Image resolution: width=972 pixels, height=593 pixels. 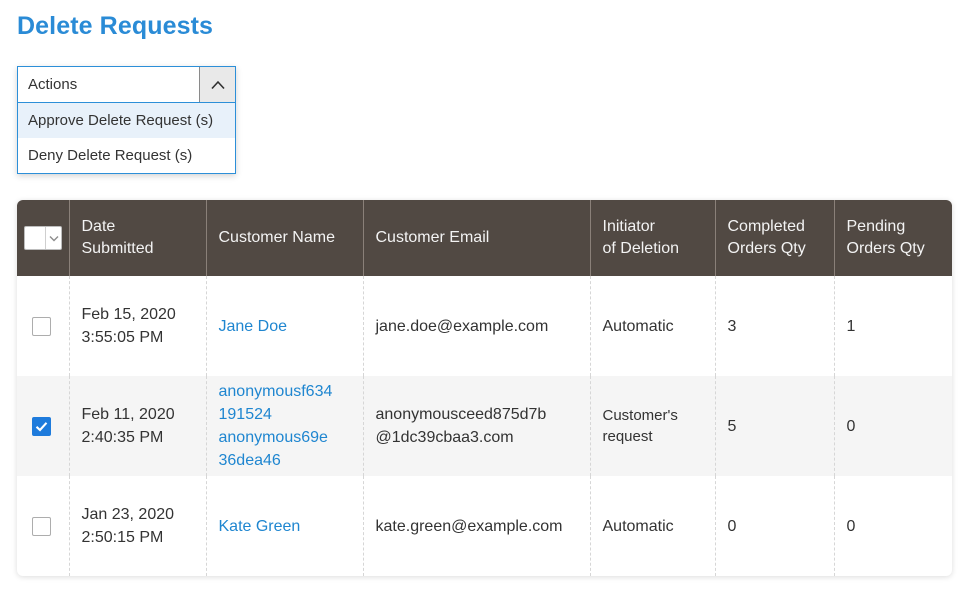 I want to click on date-value: Feb 11, 2020, so click(x=128, y=414).